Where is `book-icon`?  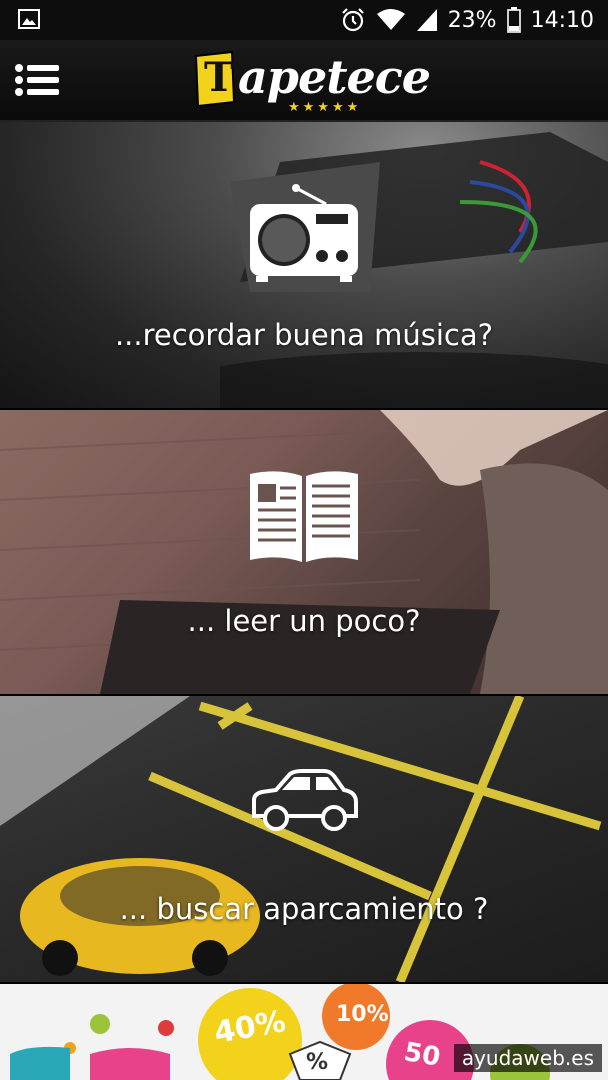 book-icon is located at coordinates (304, 516).